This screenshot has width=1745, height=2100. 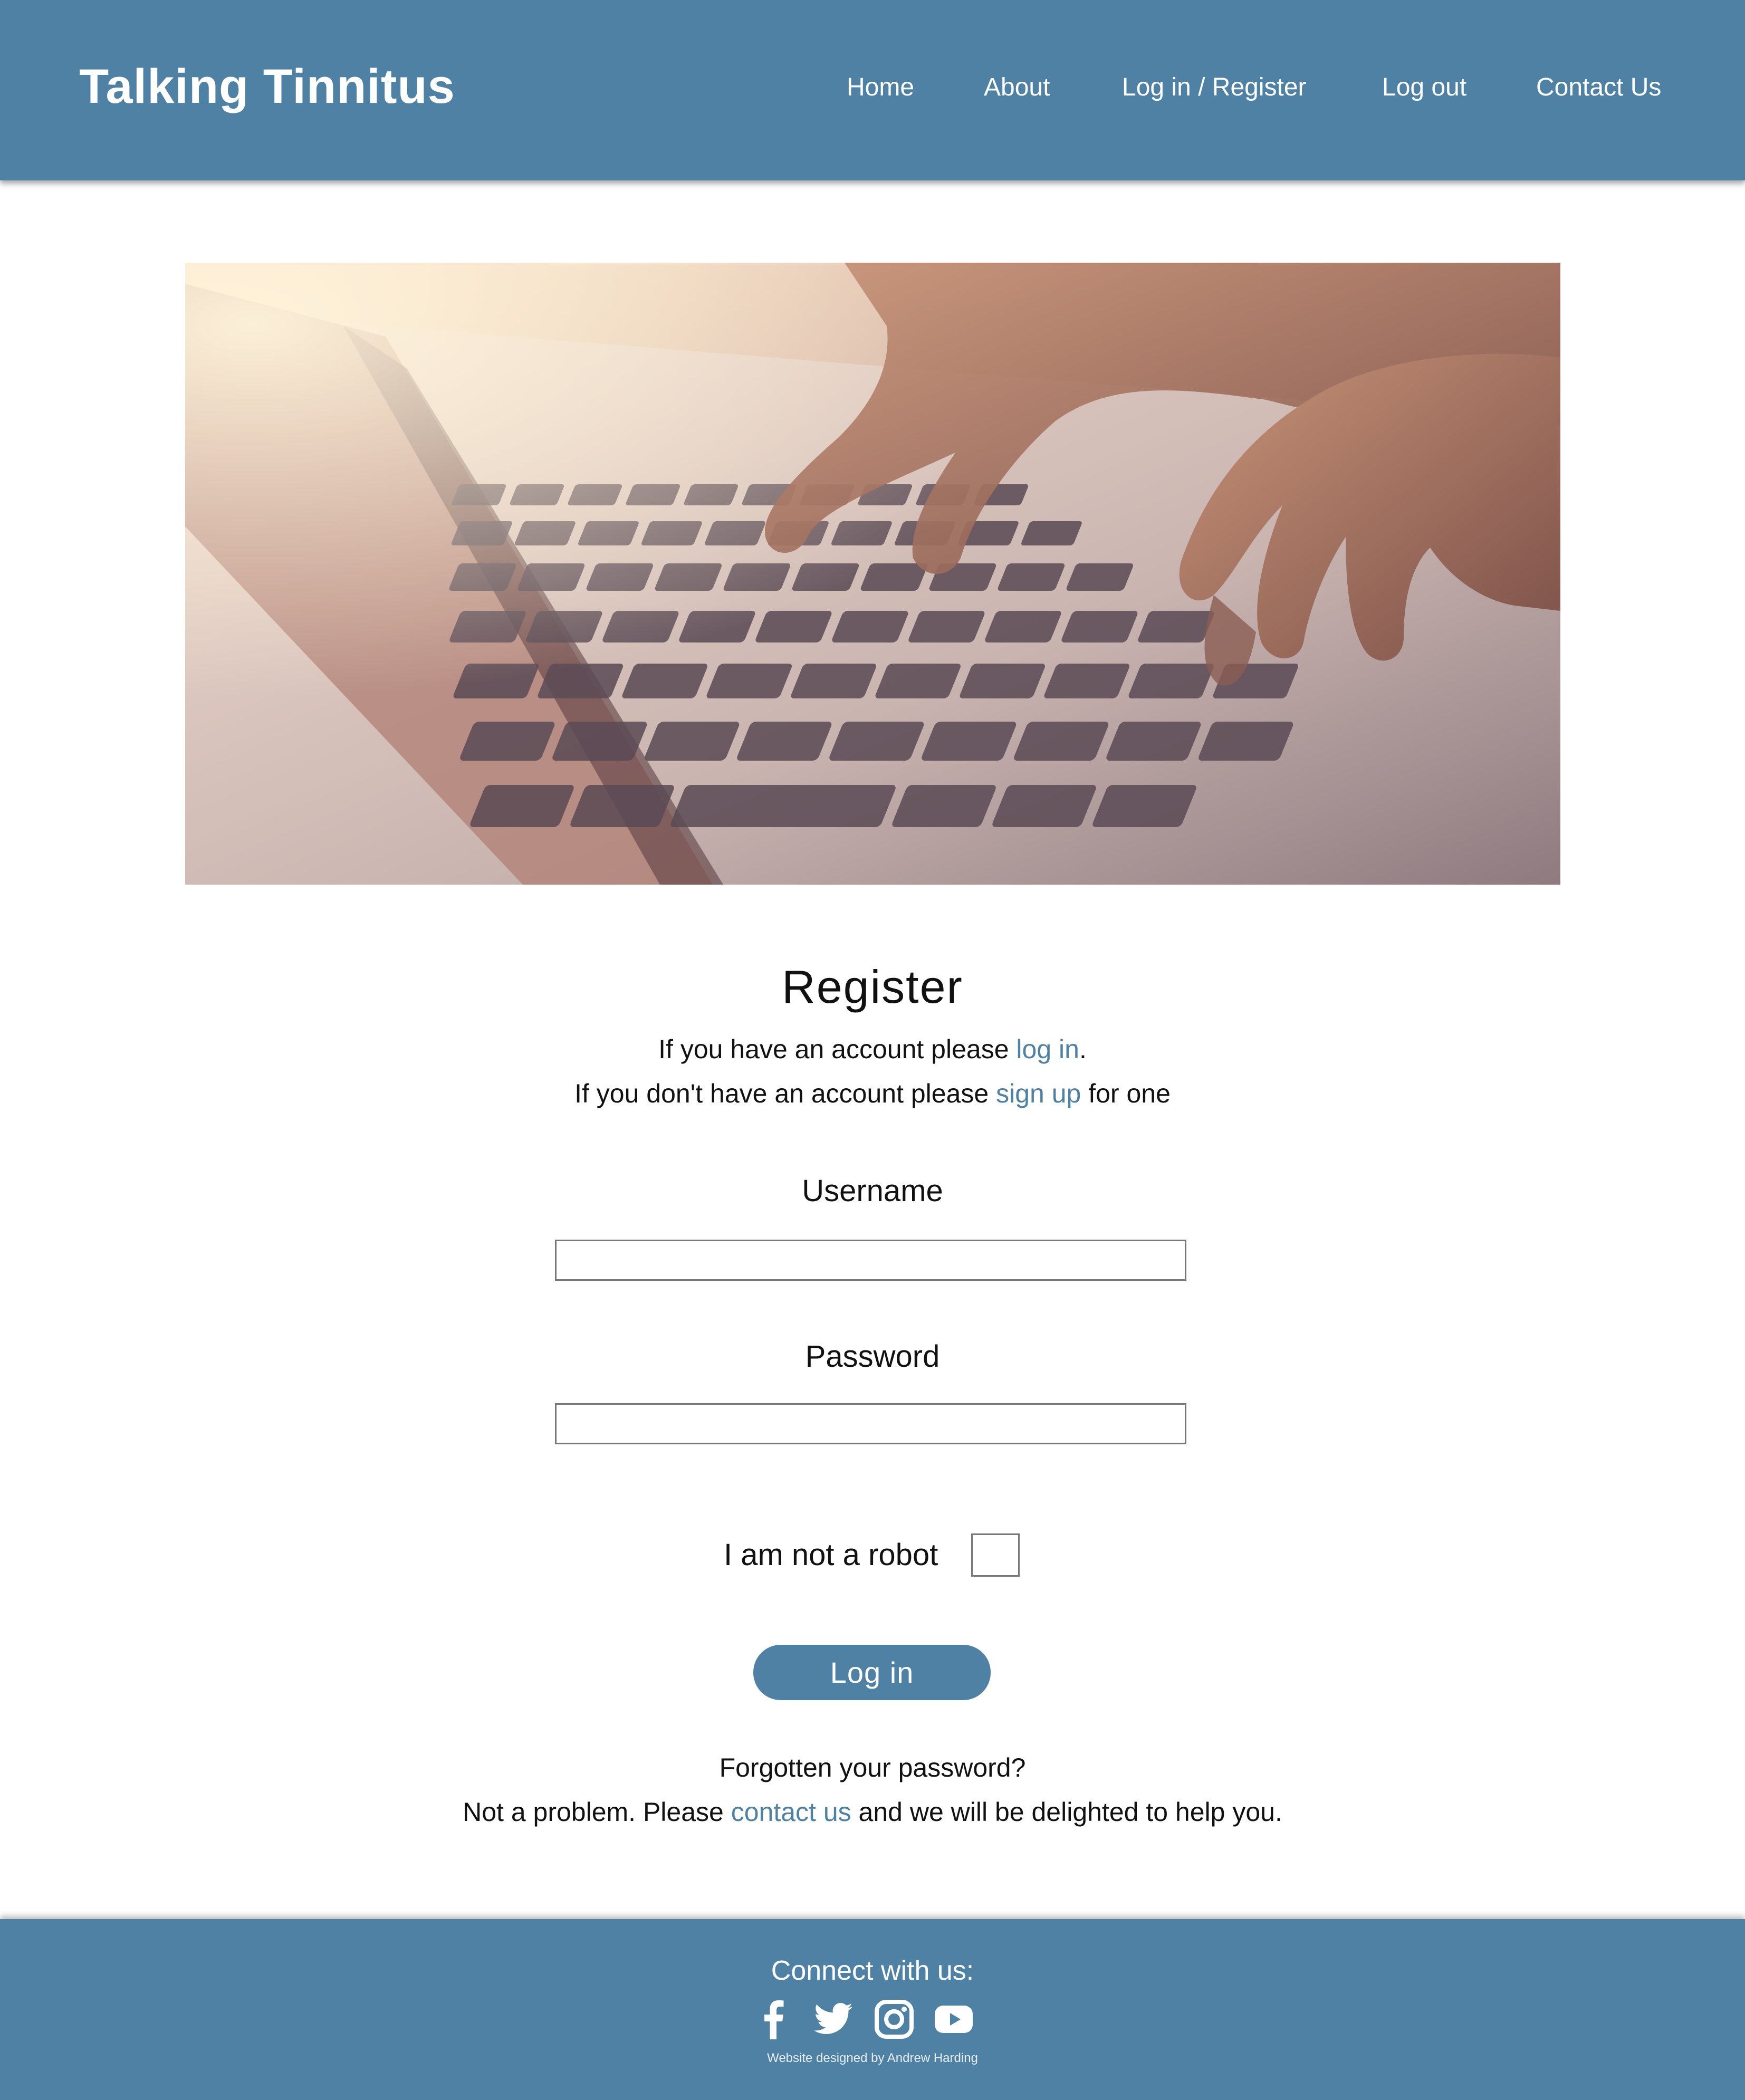 What do you see at coordinates (872, 1191) in the screenshot?
I see `username-label: Username` at bounding box center [872, 1191].